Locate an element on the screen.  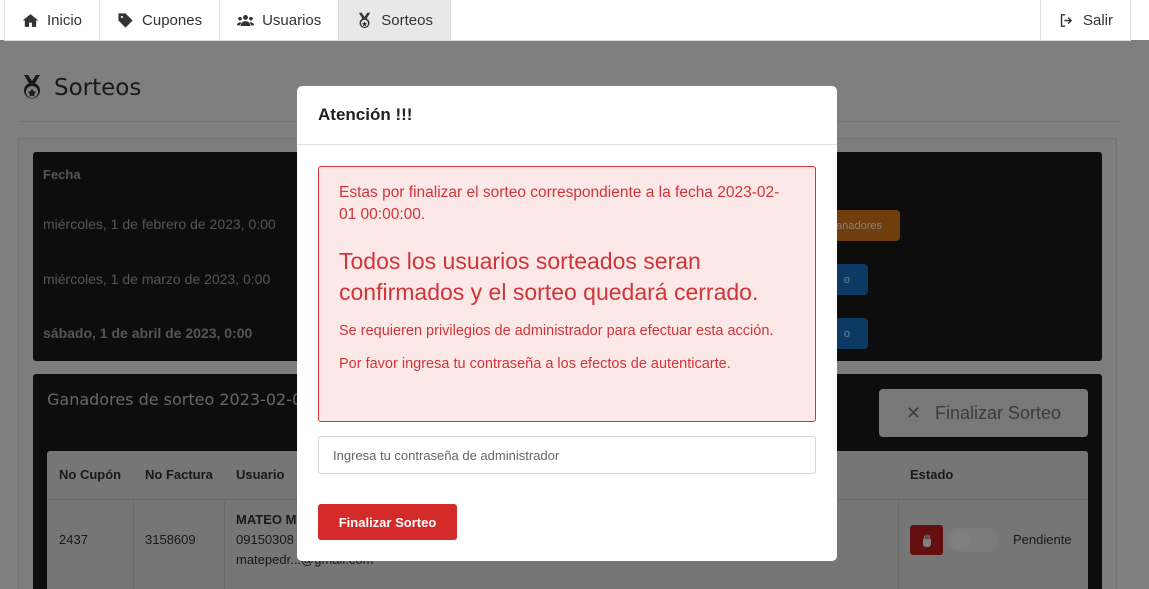
modal-header: Atención !!! is located at coordinates (567, 115).